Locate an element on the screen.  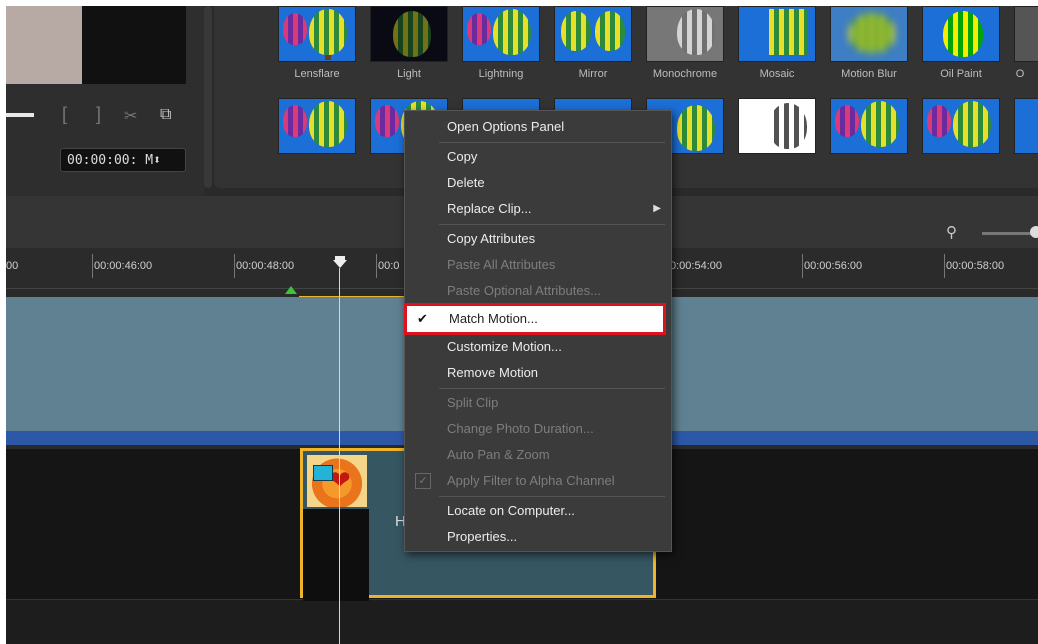
menu-item-apply-filter-alpha: ✓ Apply Filter to Alpha Channel is located at coordinates (537, 481).